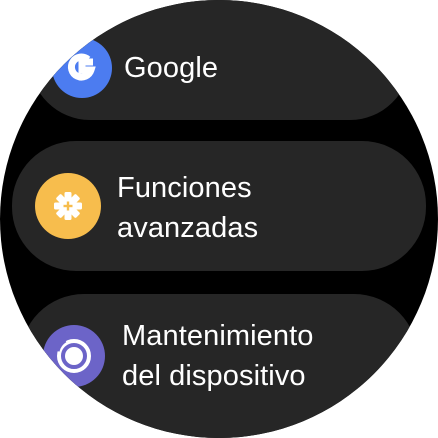 The image size is (438, 438). I want to click on settings-item-label: Google, so click(171, 68).